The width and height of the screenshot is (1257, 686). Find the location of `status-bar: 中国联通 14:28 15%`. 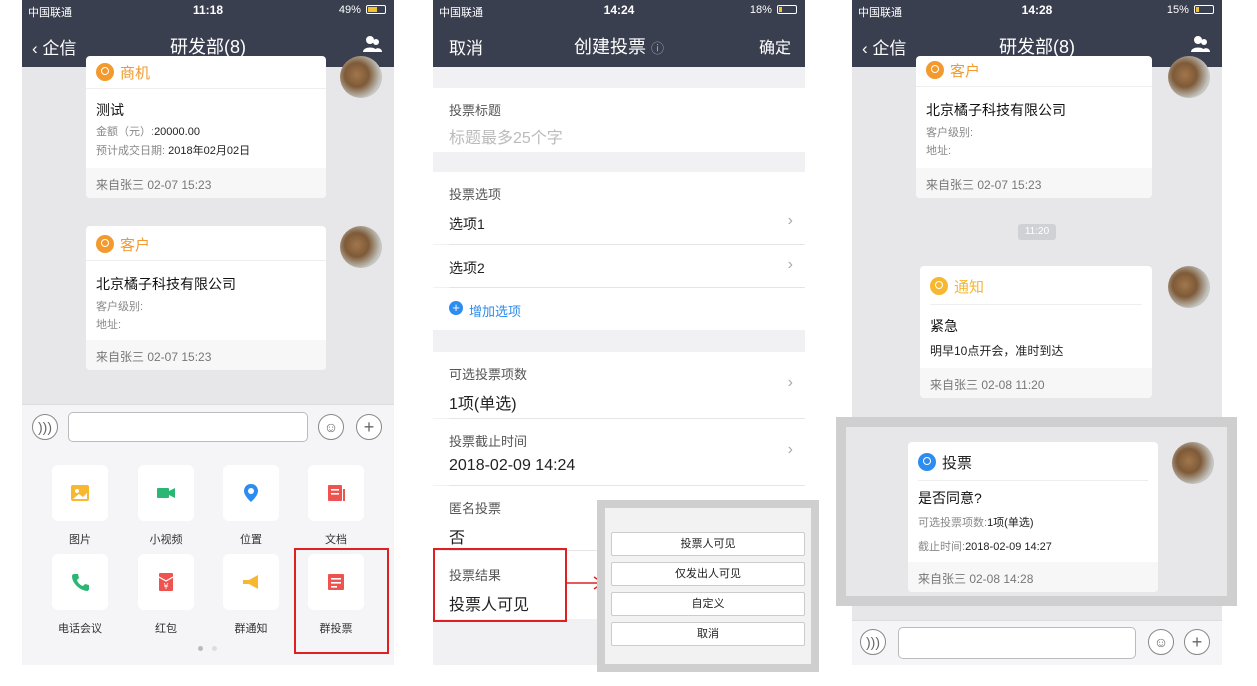

status-bar: 中国联通 14:28 15% is located at coordinates (1037, 10).